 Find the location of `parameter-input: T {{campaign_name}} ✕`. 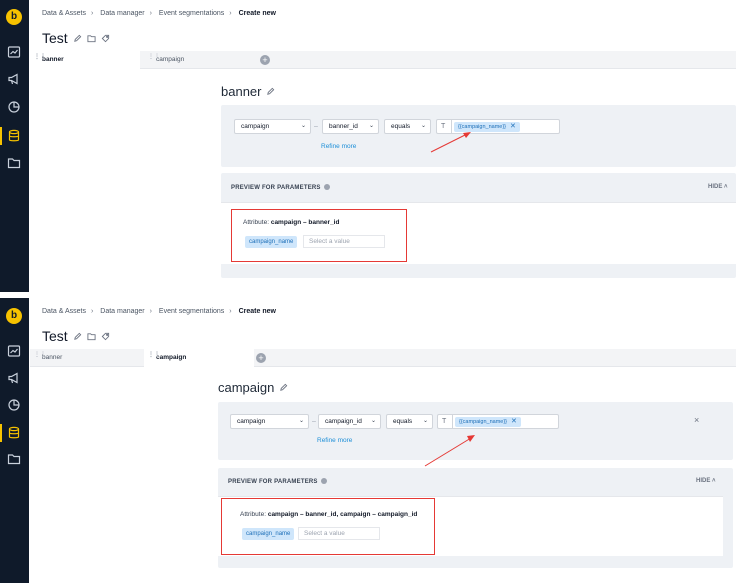

parameter-input: T {{campaign_name}} ✕ is located at coordinates (498, 421).